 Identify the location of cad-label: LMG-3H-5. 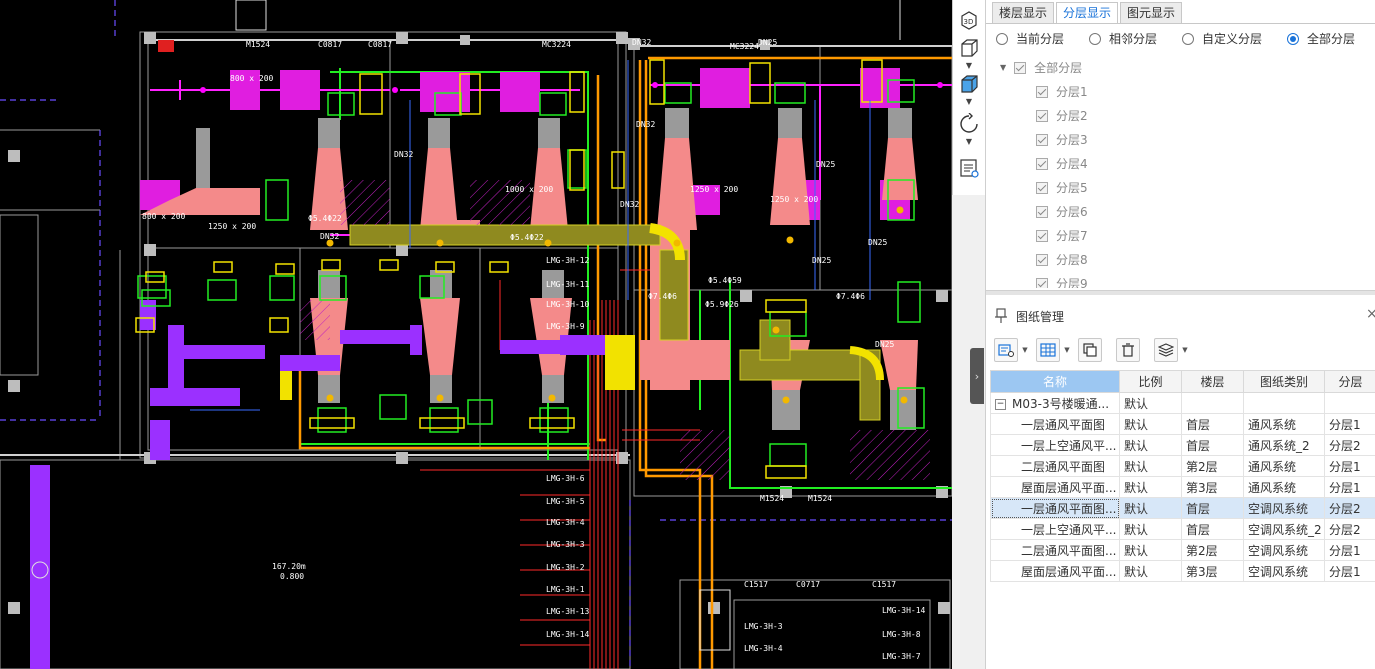
(565, 501).